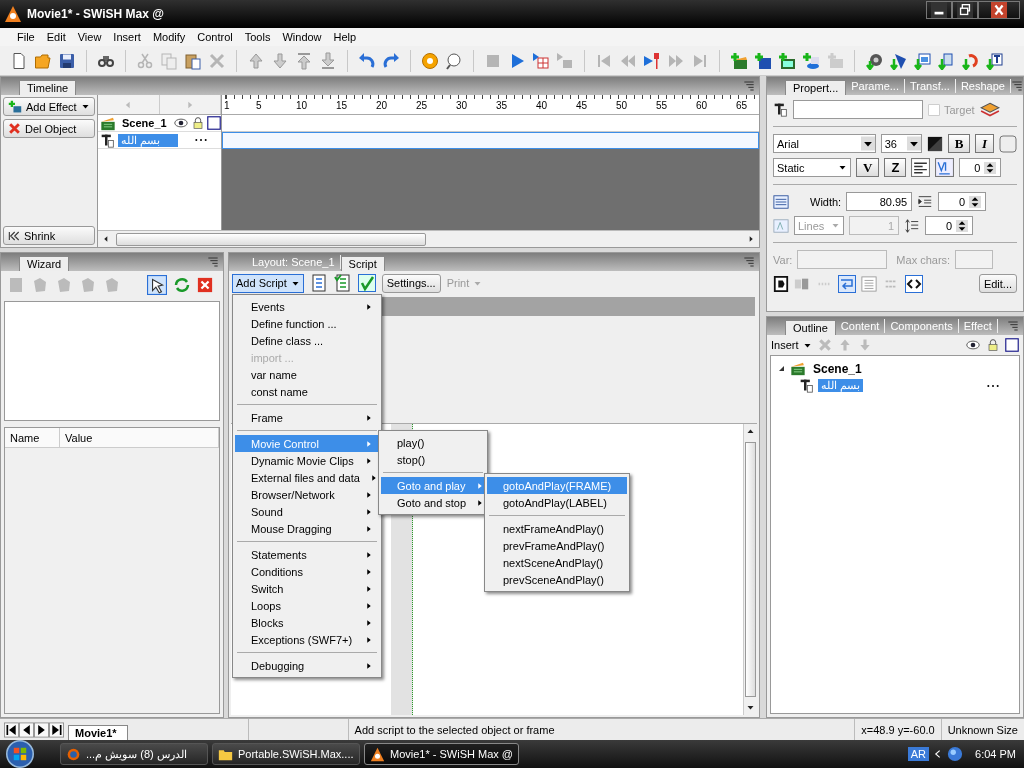  What do you see at coordinates (268, 283) in the screenshot?
I see `add-script-dropdown: Add Script` at bounding box center [268, 283].